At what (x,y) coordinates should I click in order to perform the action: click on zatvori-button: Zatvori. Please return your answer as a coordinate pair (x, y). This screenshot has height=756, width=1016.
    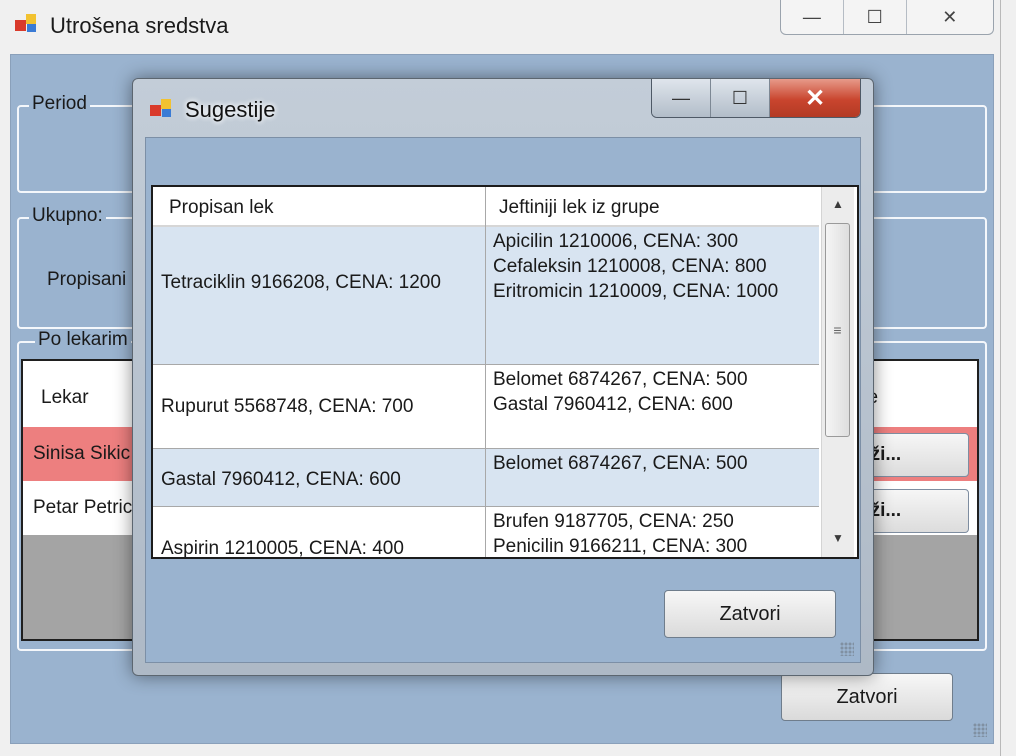
    Looking at the image, I should click on (867, 697).